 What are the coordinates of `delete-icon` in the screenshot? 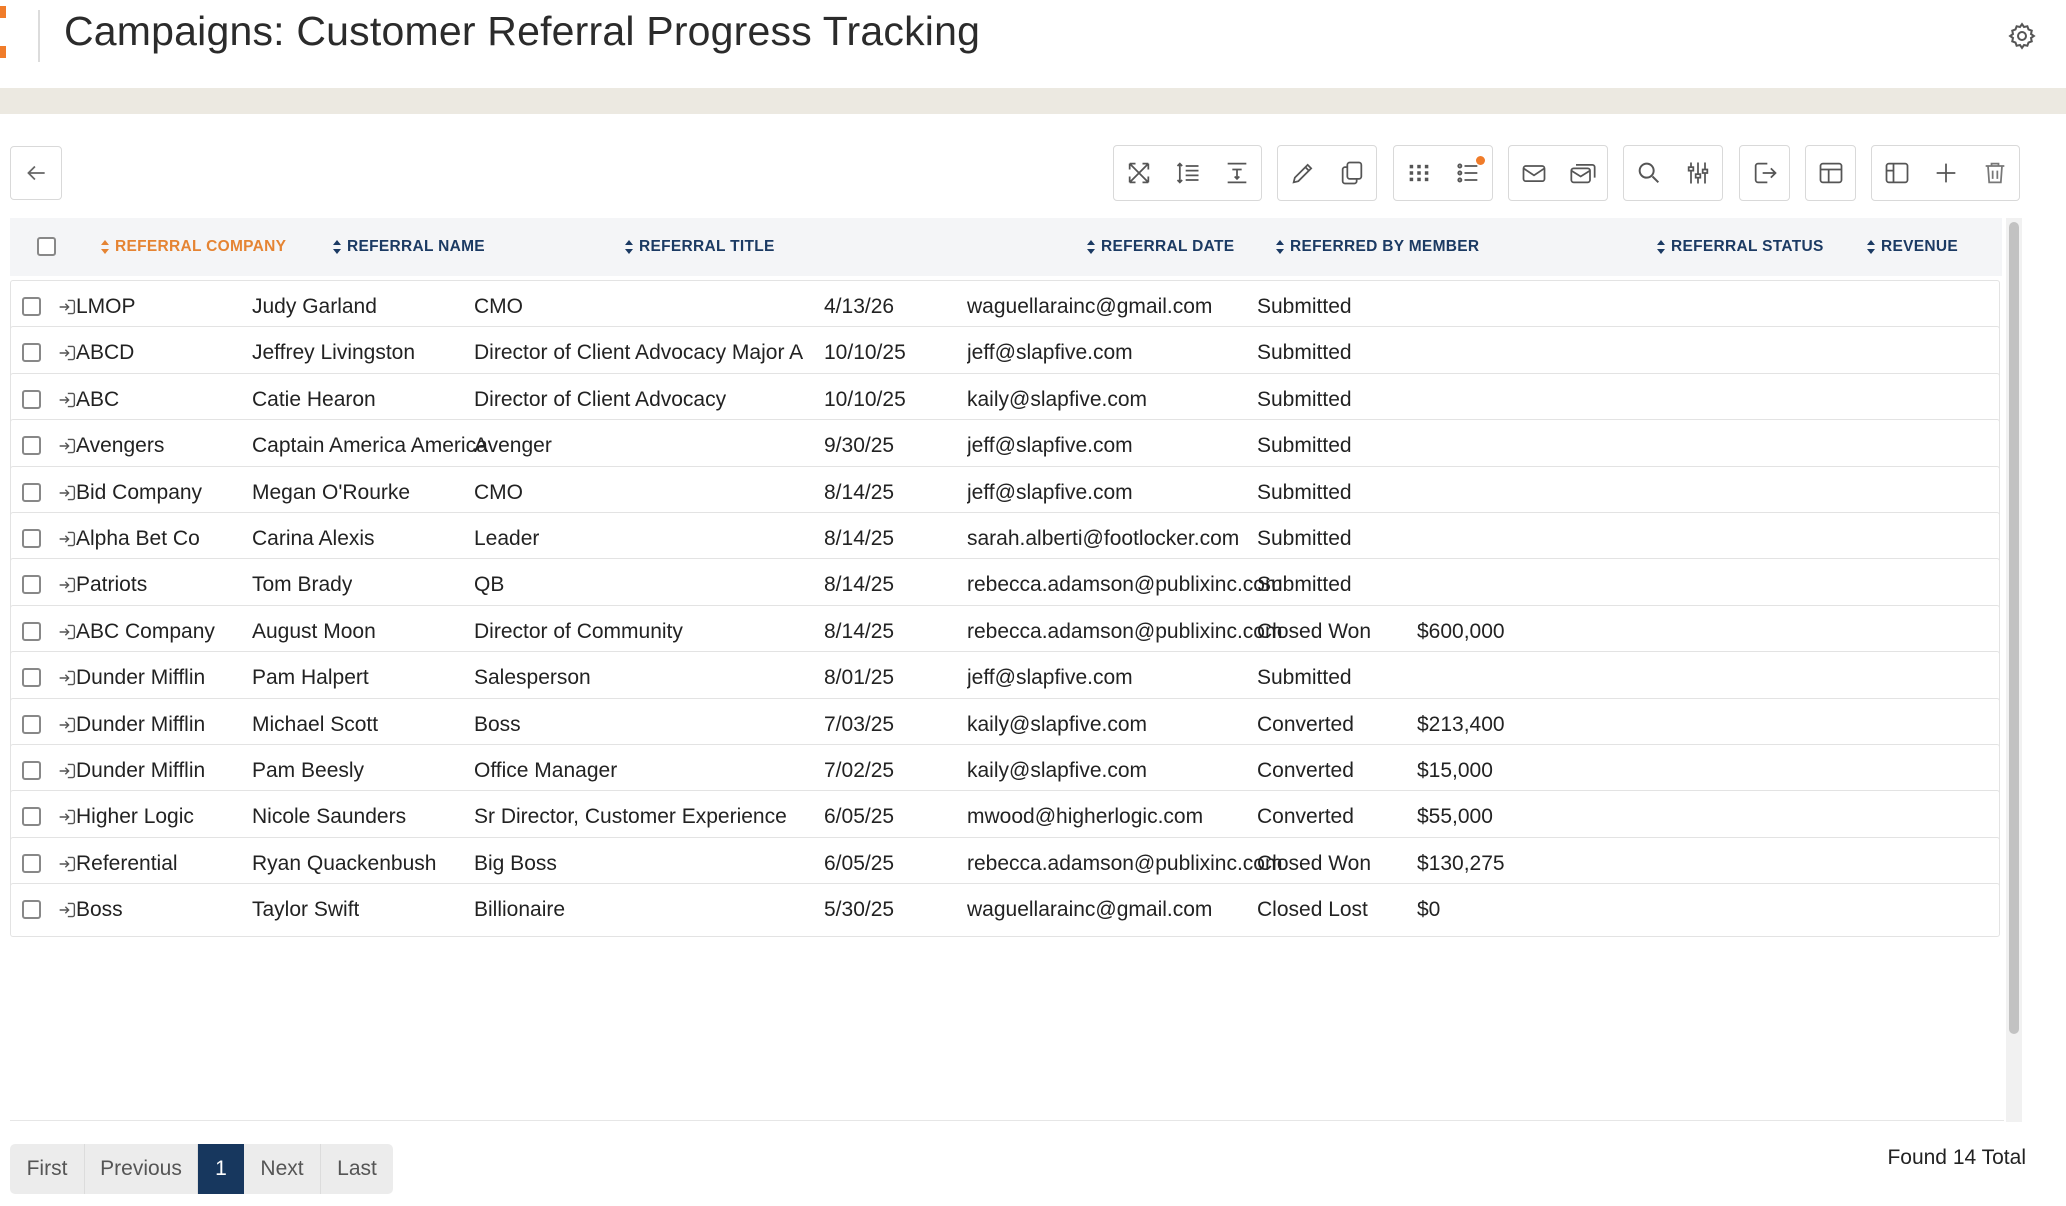 It's located at (1994, 173).